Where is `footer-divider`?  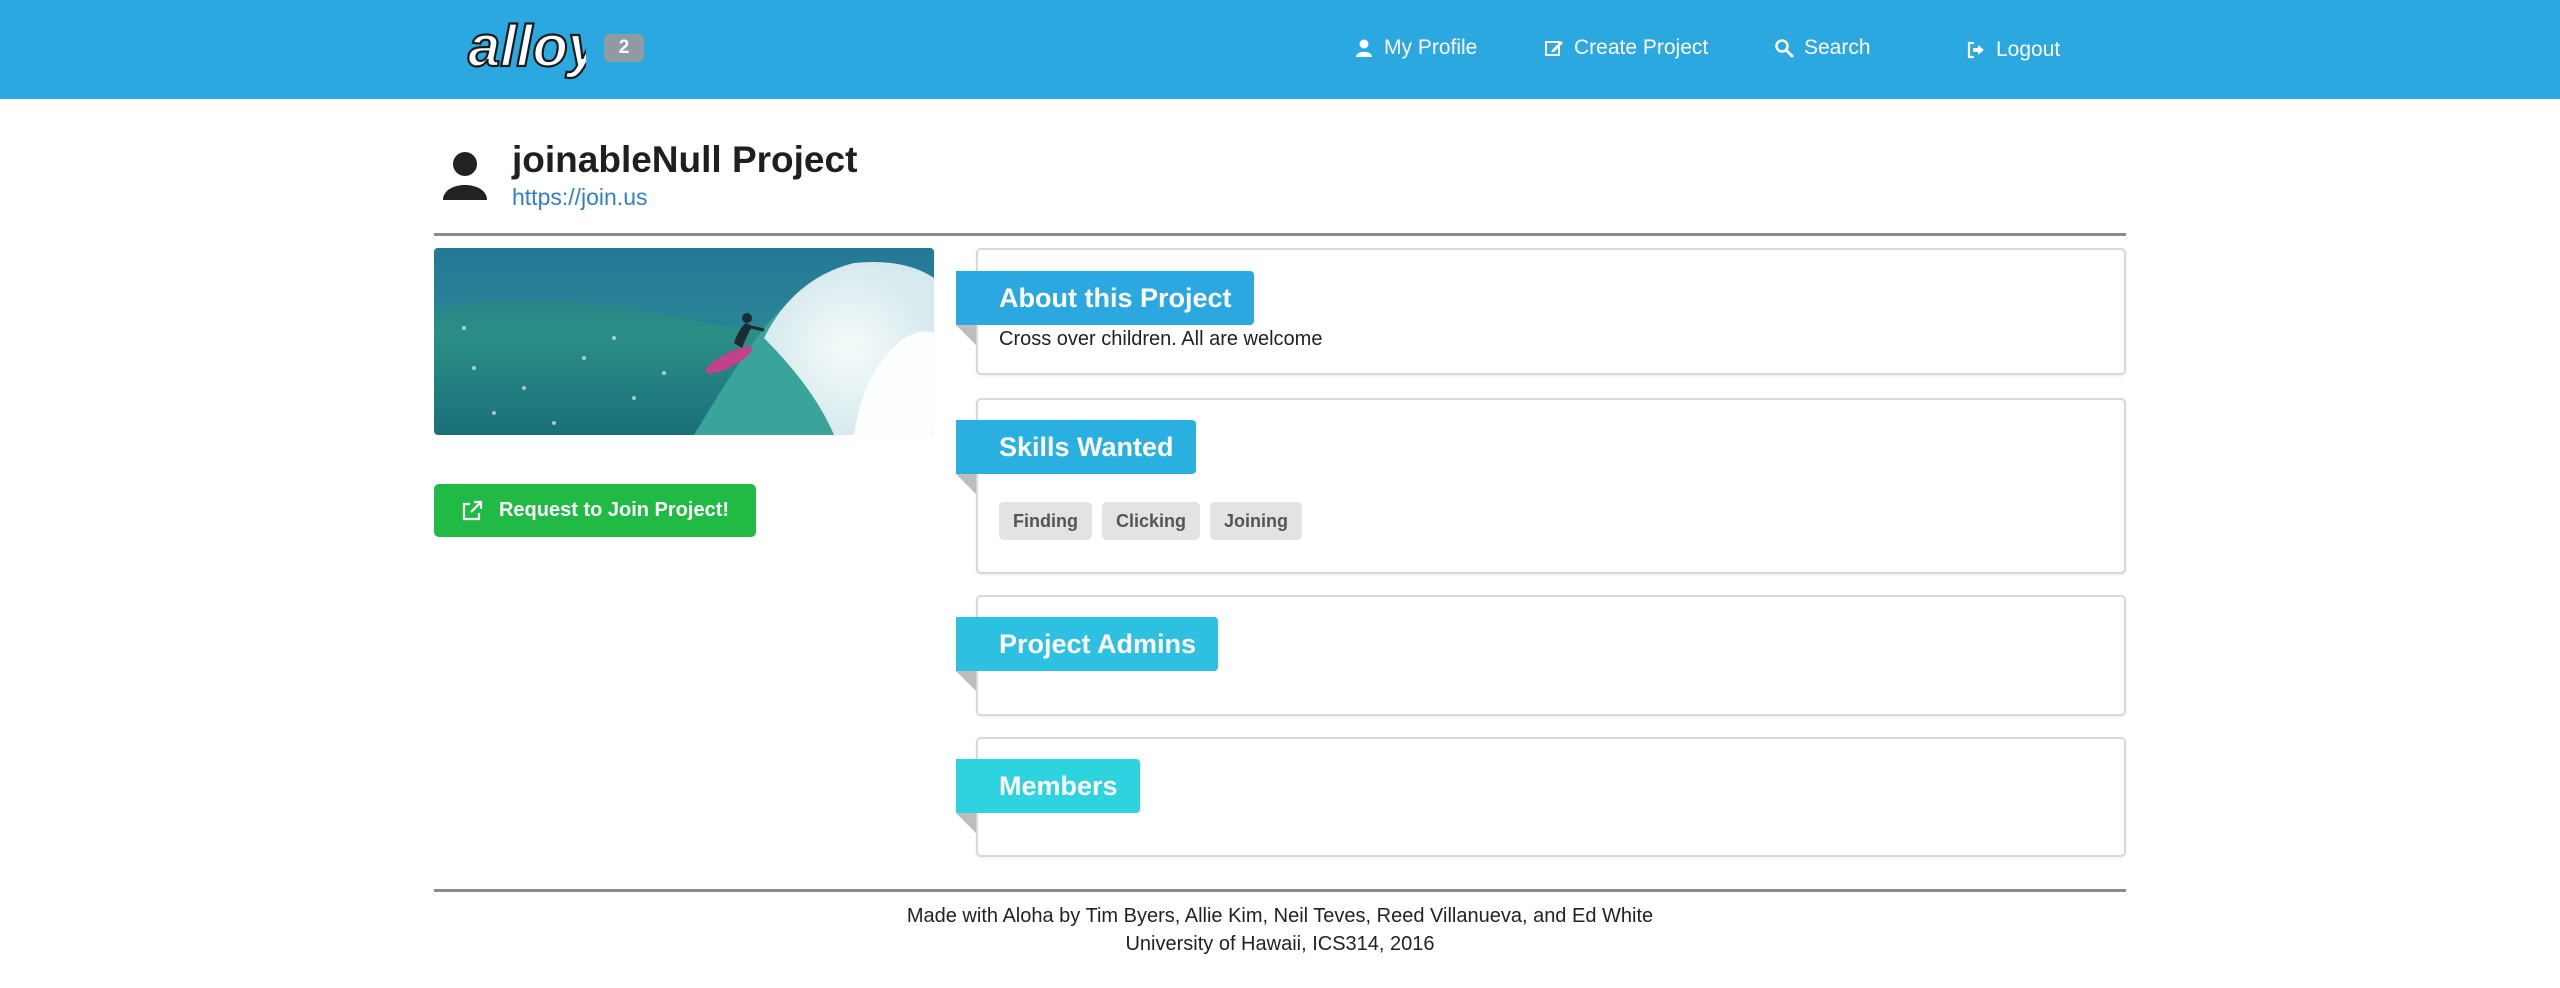
footer-divider is located at coordinates (1280, 890).